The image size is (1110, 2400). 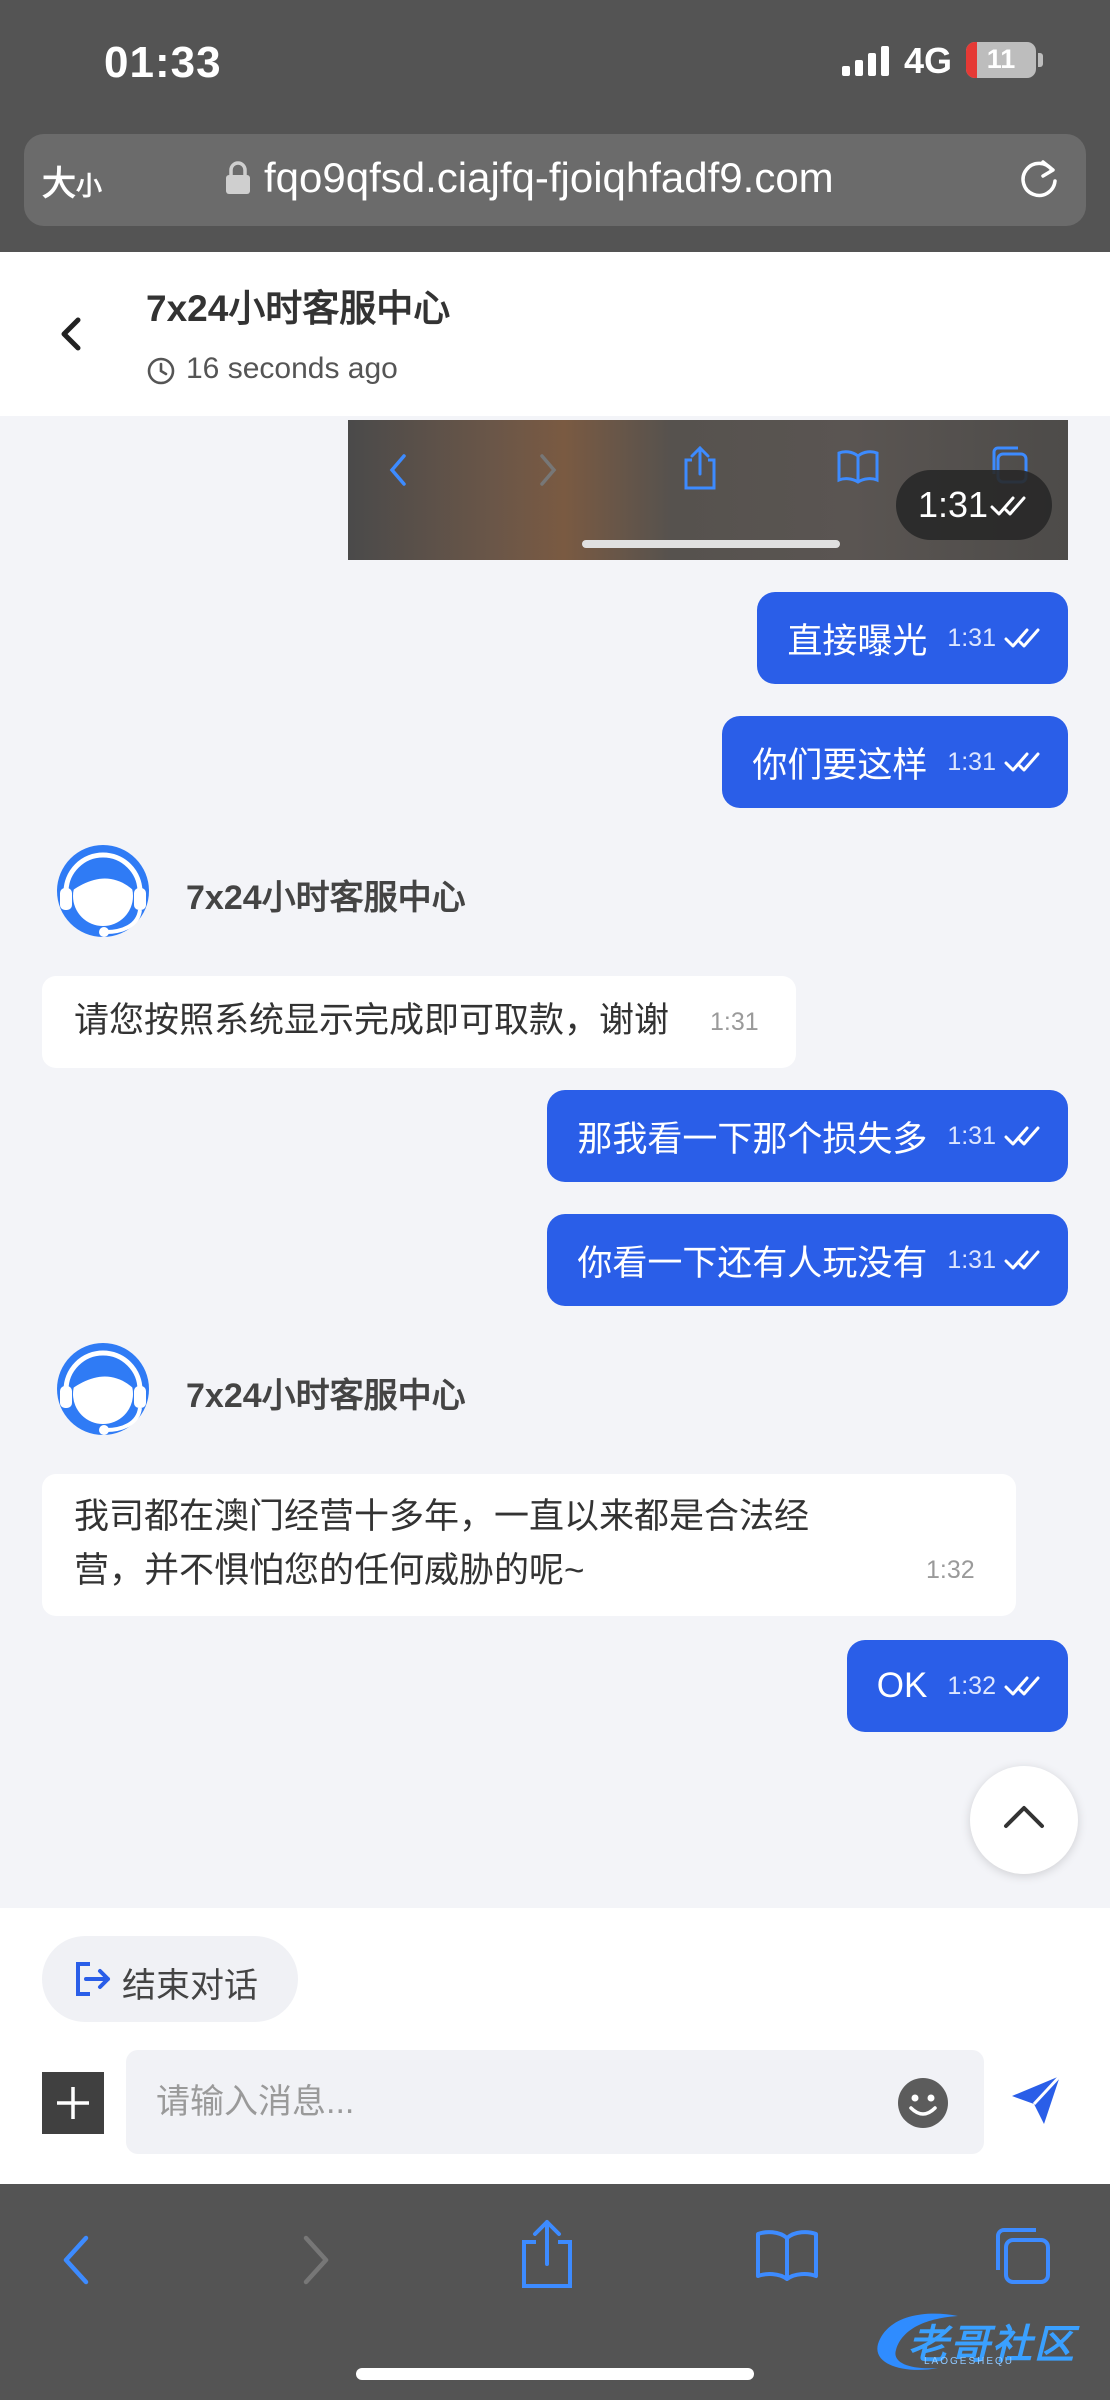 What do you see at coordinates (548, 470) in the screenshot?
I see `chevron-right-icon` at bounding box center [548, 470].